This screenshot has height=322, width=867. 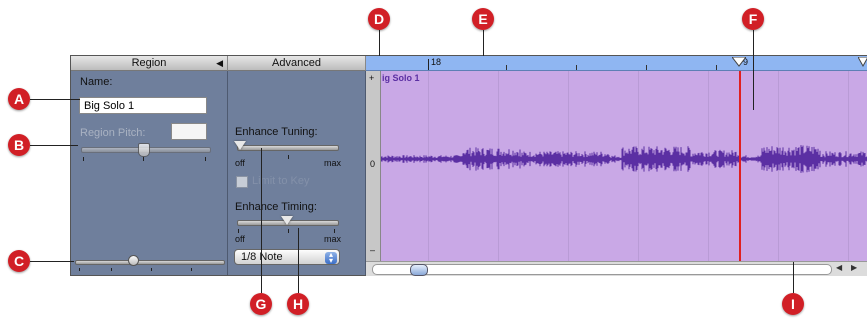 What do you see at coordinates (19, 99) in the screenshot?
I see `callout-a: A` at bounding box center [19, 99].